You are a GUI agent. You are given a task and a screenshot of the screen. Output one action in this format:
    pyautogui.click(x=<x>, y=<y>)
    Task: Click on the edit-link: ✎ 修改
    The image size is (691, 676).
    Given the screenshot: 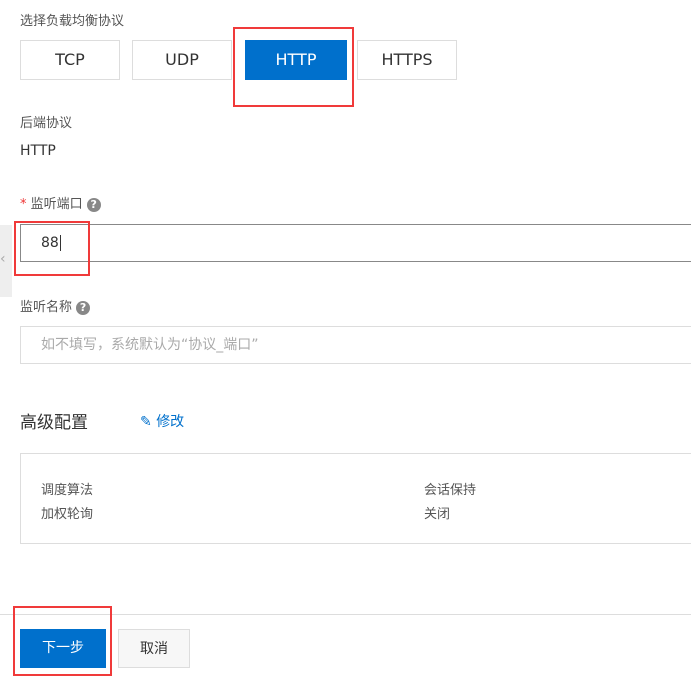 What is the action you would take?
    pyautogui.click(x=162, y=421)
    